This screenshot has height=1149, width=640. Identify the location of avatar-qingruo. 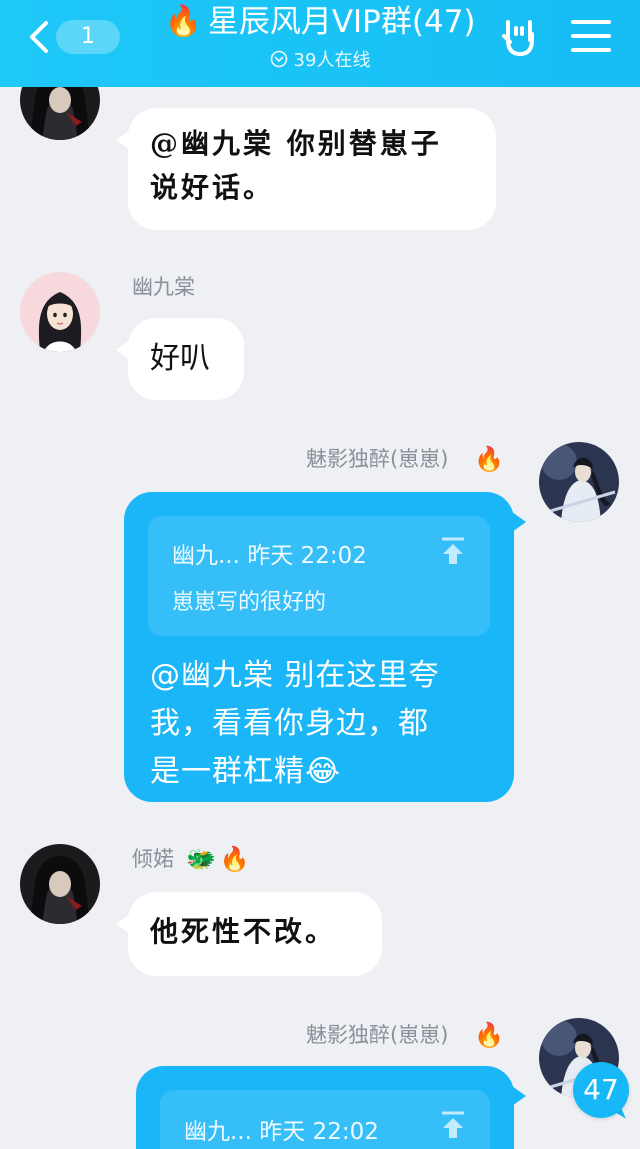
(60, 884).